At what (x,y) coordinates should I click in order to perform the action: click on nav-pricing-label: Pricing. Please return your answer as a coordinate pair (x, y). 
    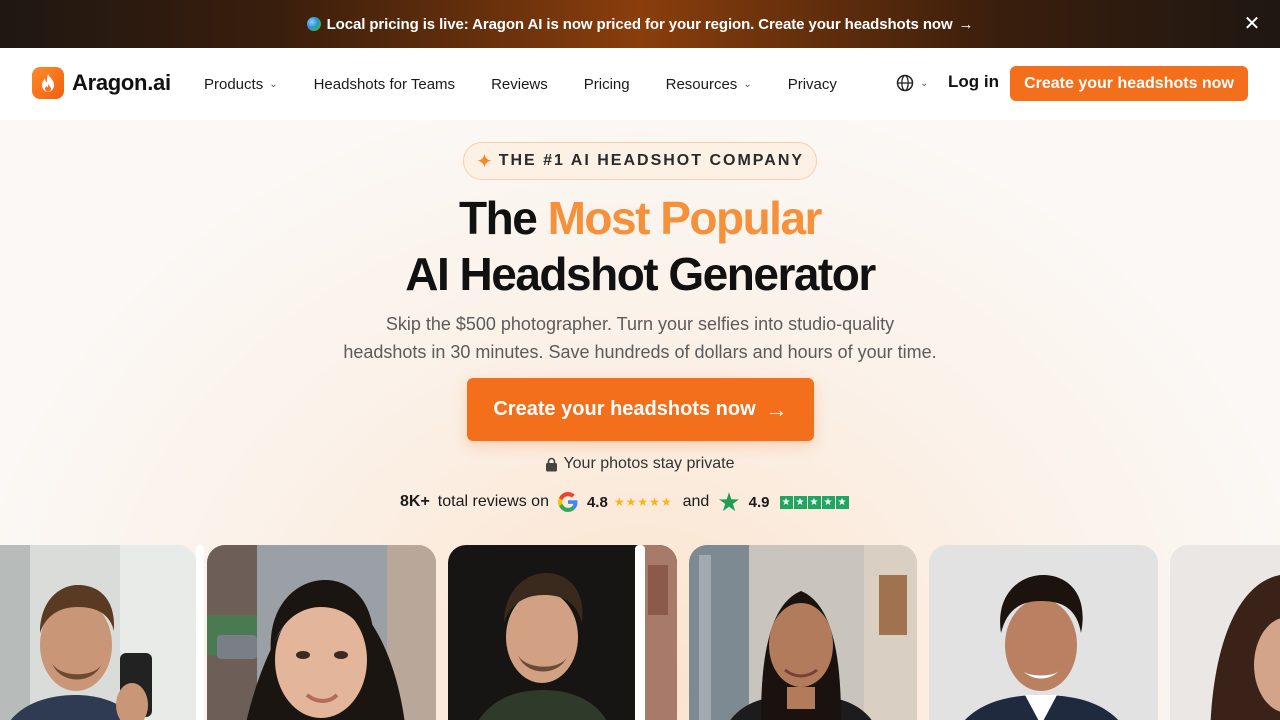
    Looking at the image, I should click on (606, 84).